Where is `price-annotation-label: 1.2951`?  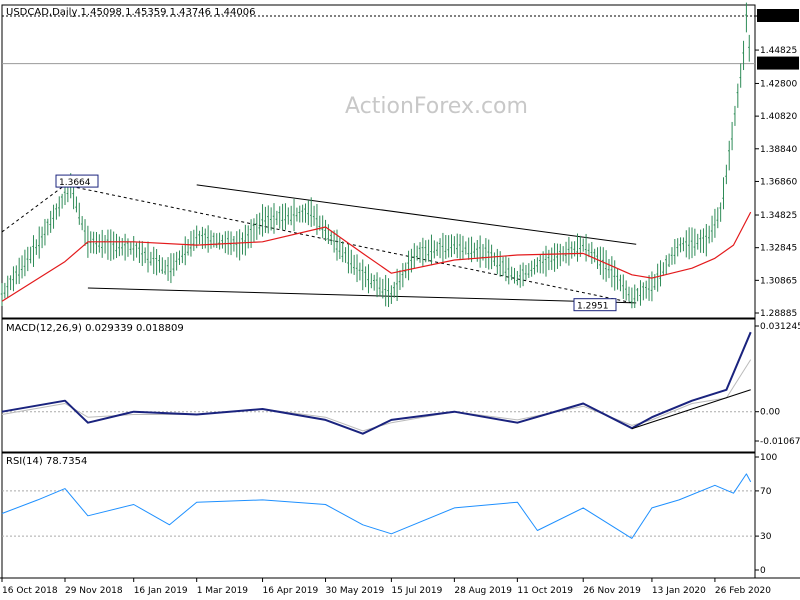
price-annotation-label: 1.2951 is located at coordinates (593, 307).